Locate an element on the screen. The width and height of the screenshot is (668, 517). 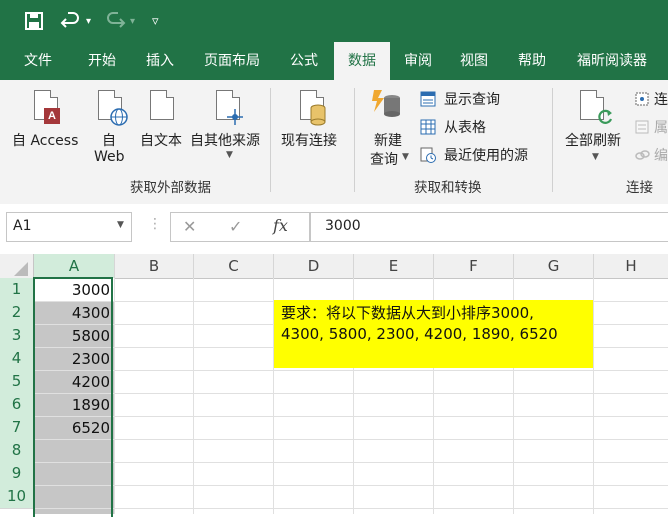
formula-input: 3000 is located at coordinates (489, 227).